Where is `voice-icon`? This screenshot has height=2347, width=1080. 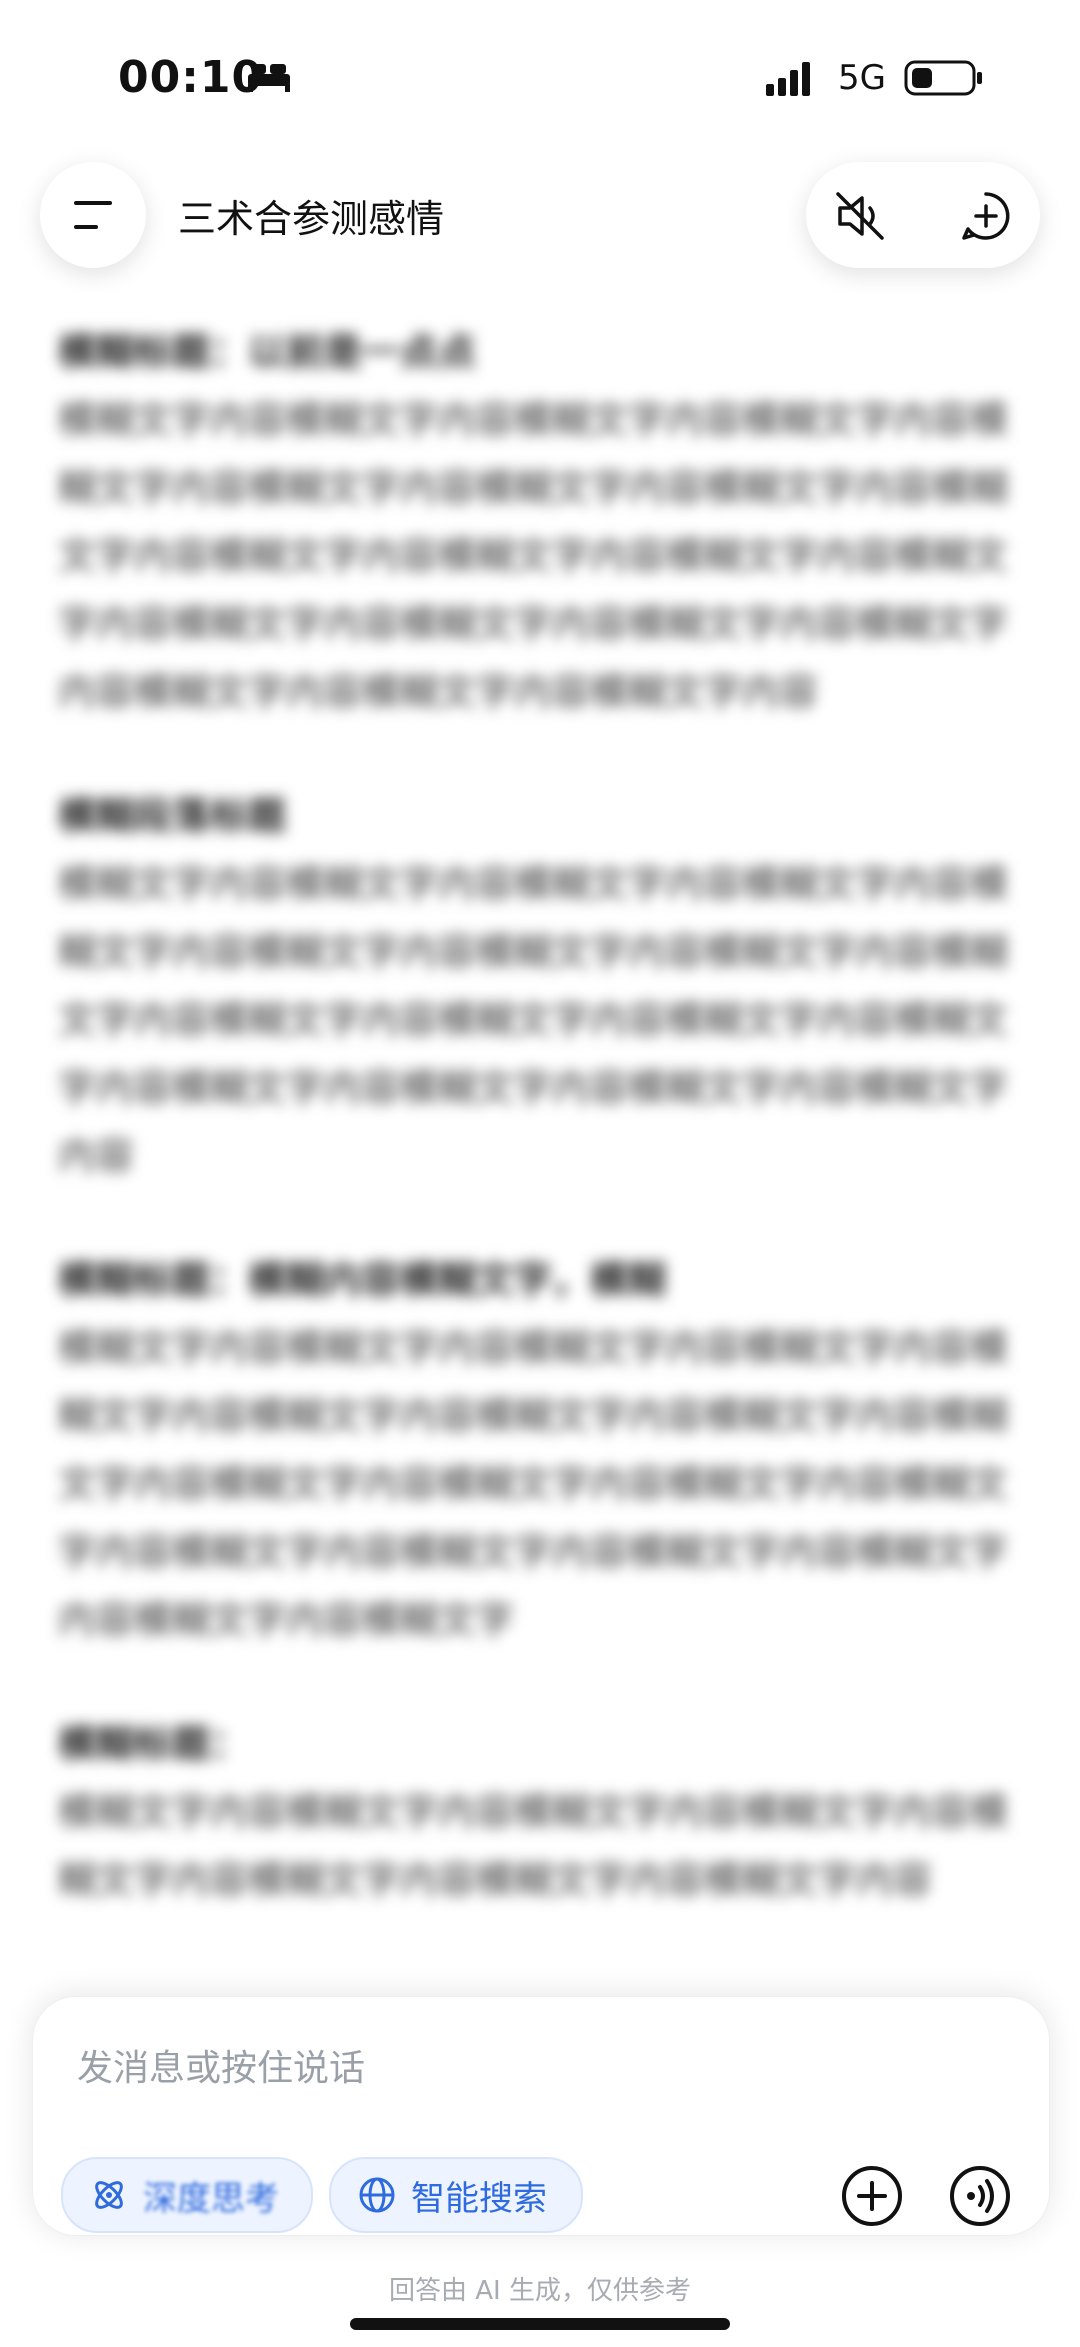 voice-icon is located at coordinates (980, 2196).